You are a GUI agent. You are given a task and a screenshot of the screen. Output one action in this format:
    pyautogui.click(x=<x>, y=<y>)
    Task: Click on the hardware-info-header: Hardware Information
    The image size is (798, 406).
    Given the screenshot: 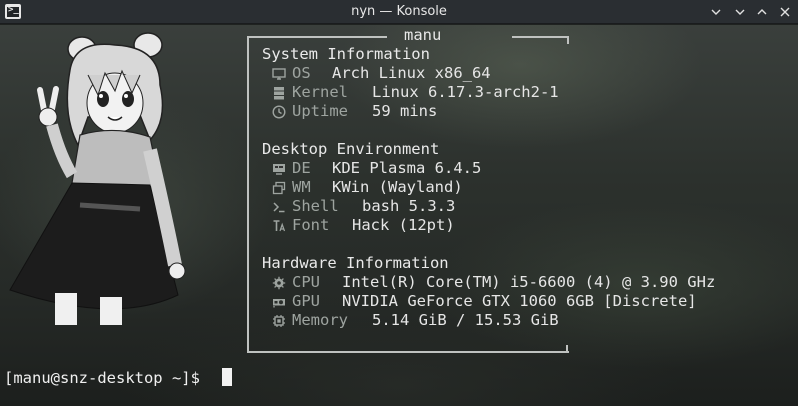 What is the action you would take?
    pyautogui.click(x=355, y=263)
    